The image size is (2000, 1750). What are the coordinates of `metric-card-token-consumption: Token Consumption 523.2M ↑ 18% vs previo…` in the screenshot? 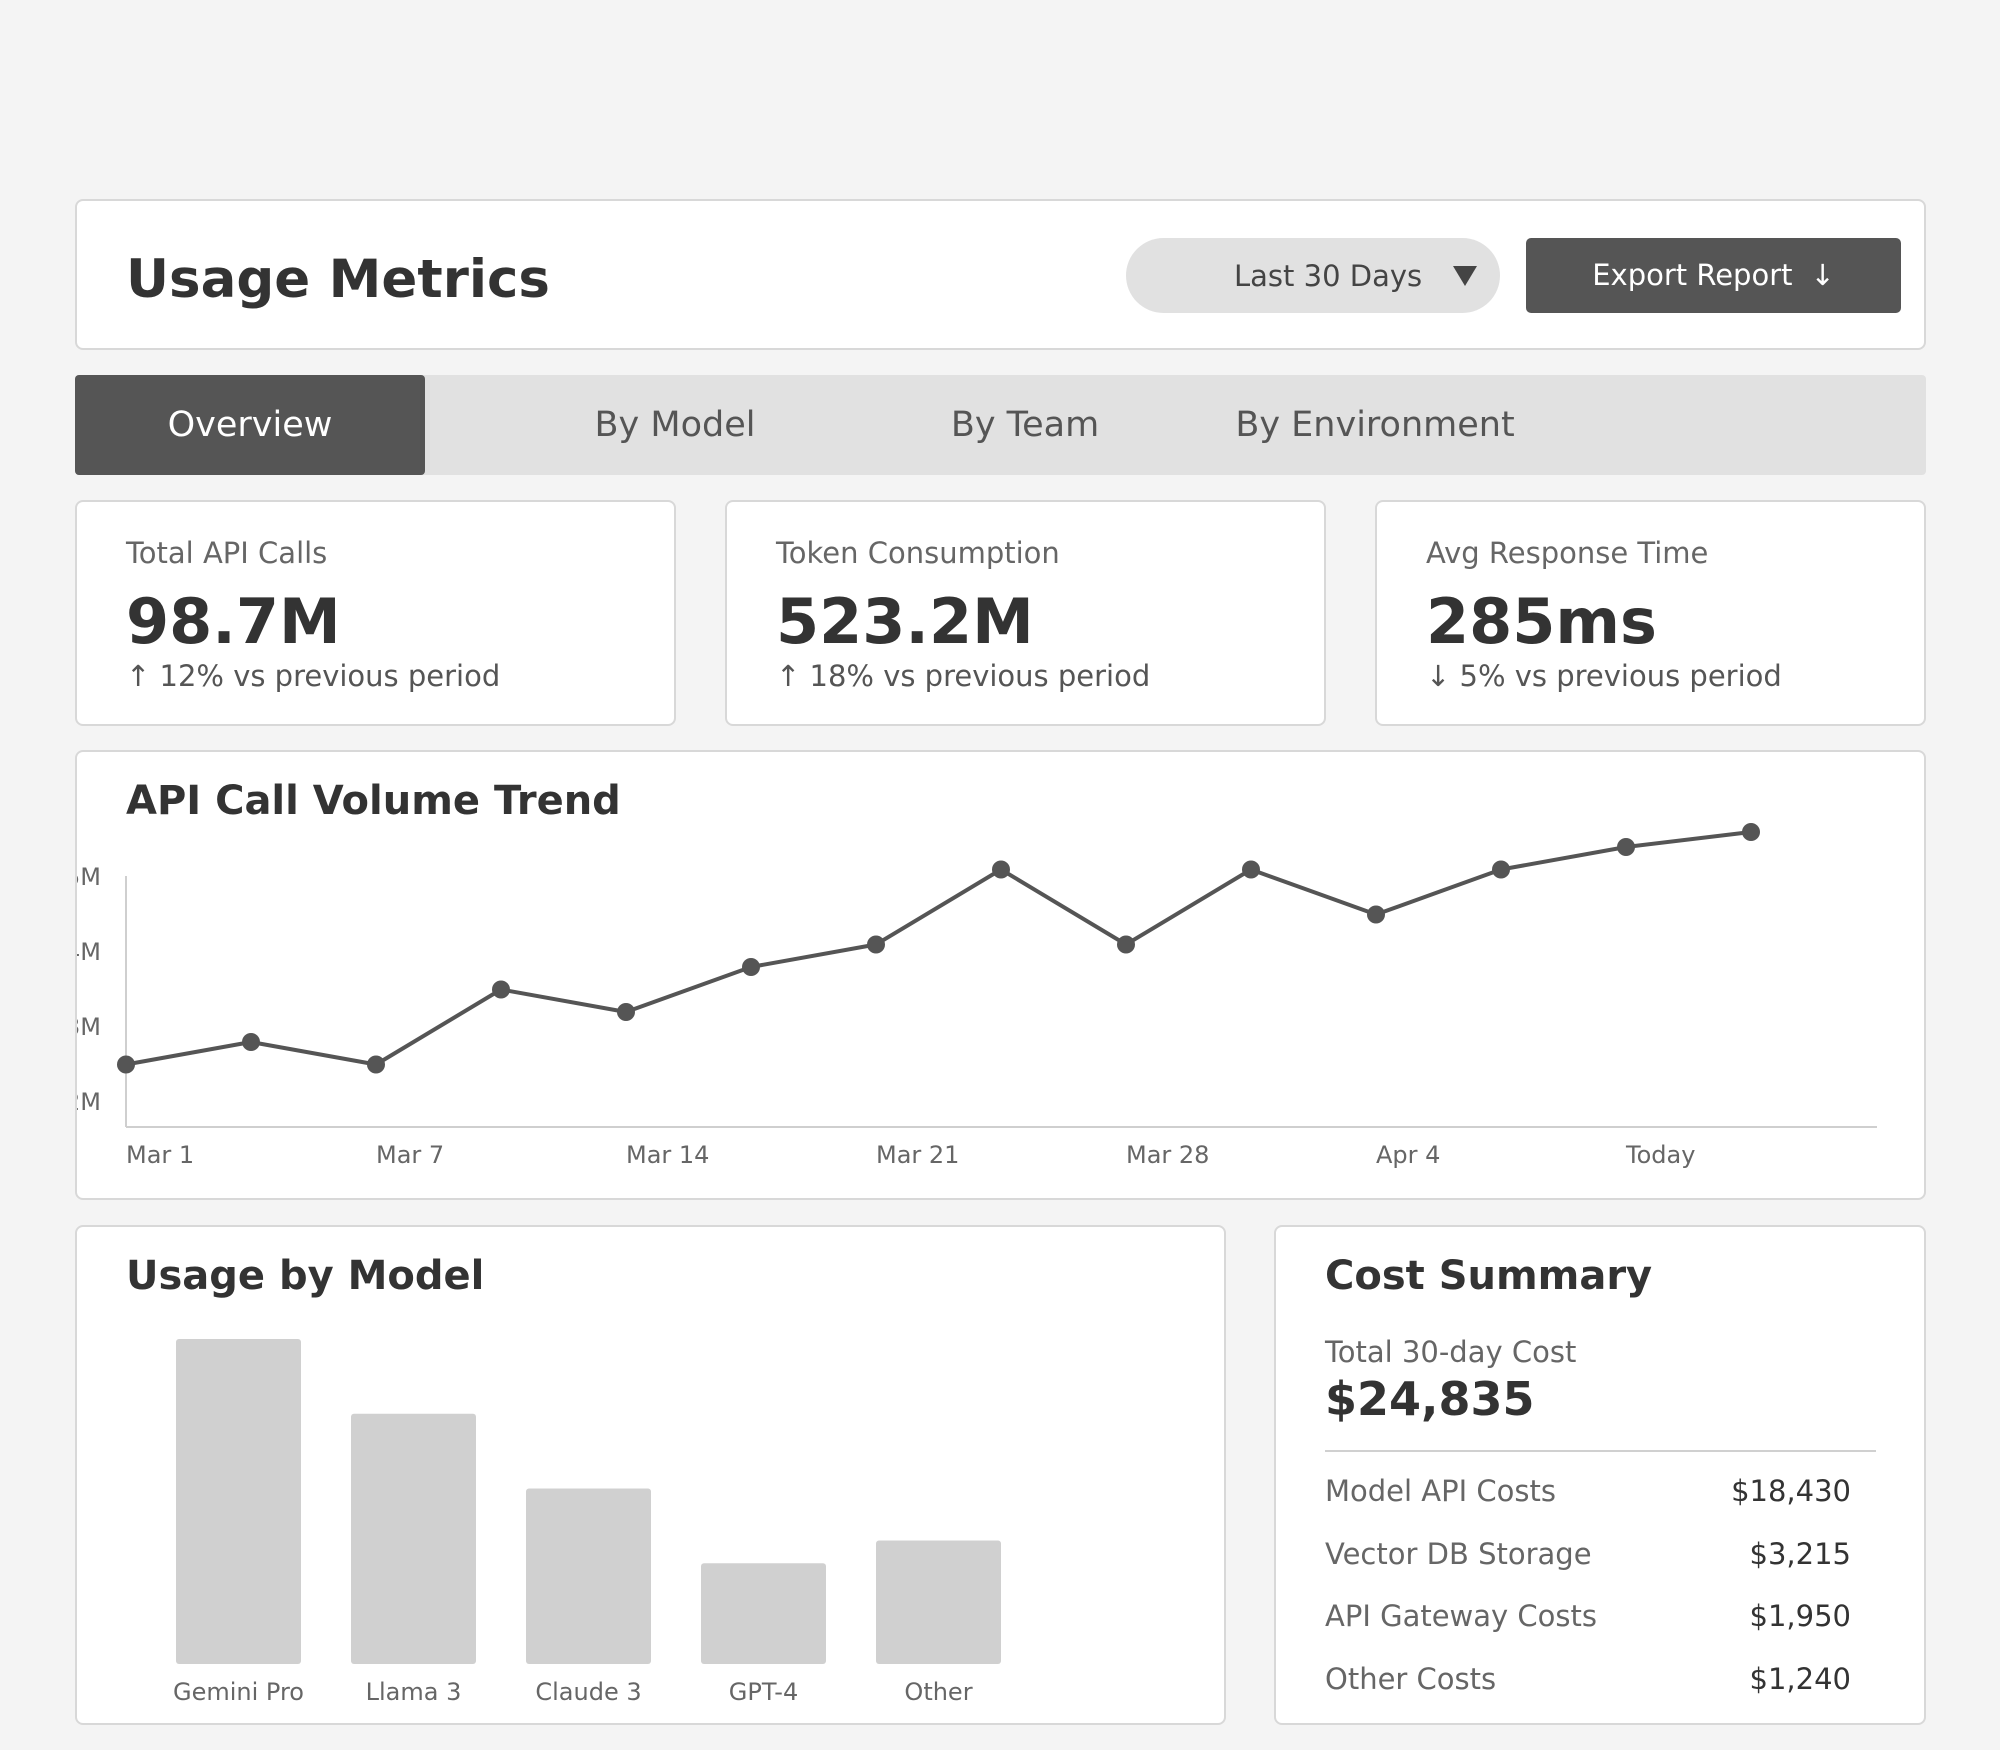 It's located at (1025, 613).